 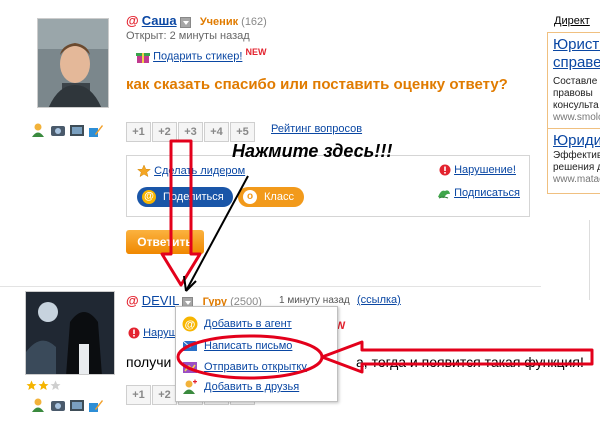 I want to click on menu-item-label: Добавить в агент, so click(x=248, y=324).